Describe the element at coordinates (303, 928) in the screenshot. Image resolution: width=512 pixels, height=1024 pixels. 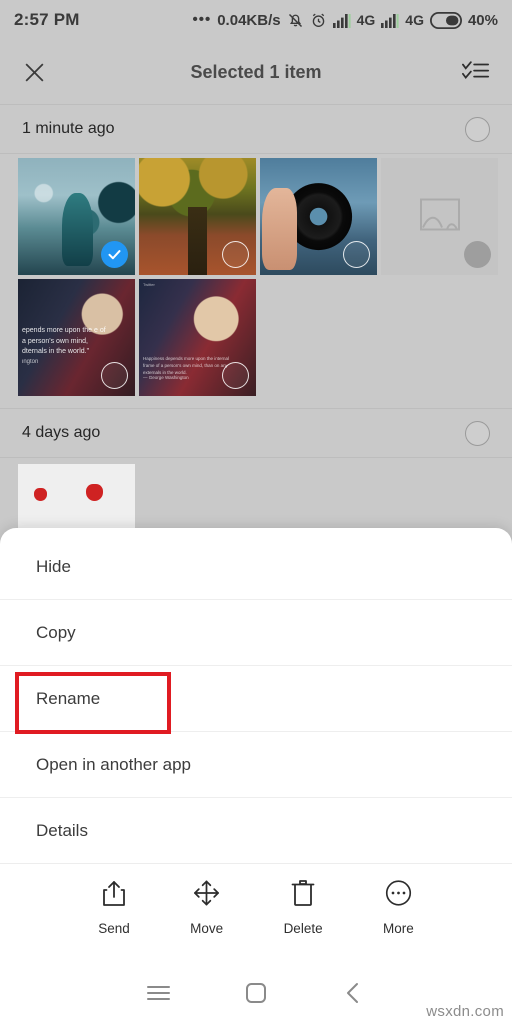
I see `delete-label: Delete` at that location.